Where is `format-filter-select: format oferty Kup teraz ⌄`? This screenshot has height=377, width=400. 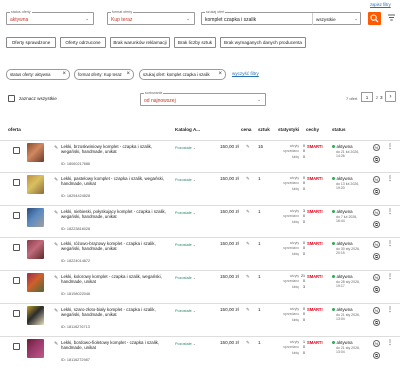 format-filter-select: format oferty Kup teraz ⌄ is located at coordinates (151, 17).